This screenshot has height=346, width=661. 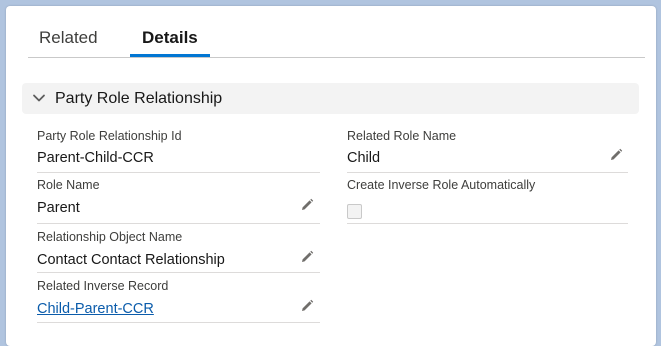 I want to click on field-label: Create Inverse Role Automatically, so click(x=441, y=185).